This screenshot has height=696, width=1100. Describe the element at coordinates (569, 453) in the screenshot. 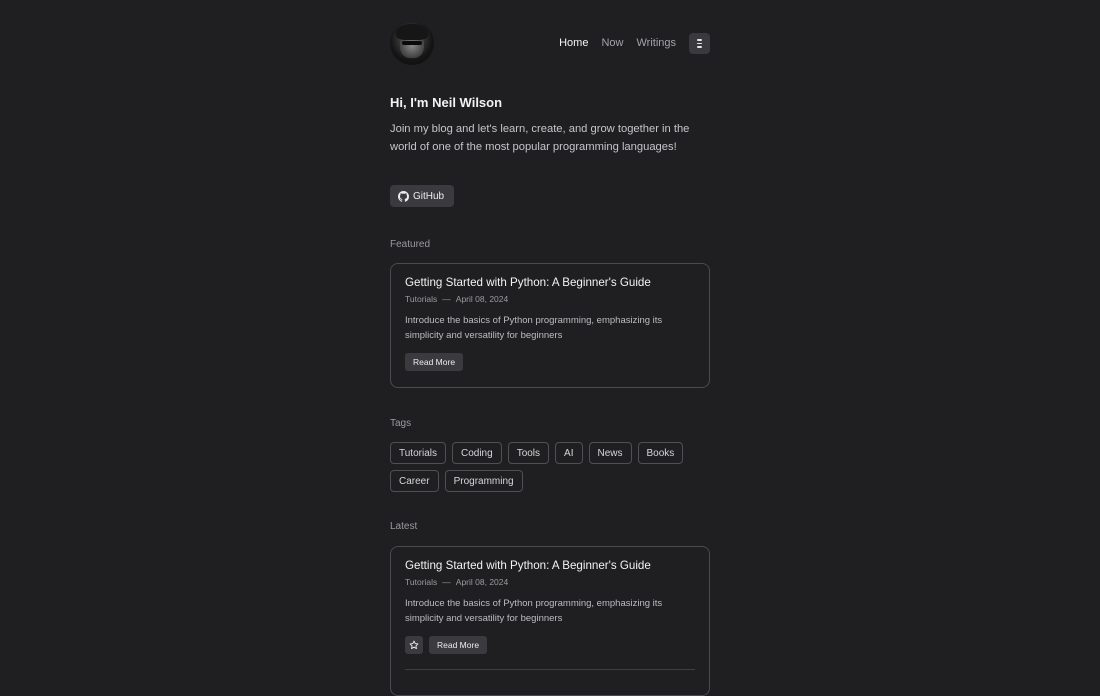

I see `tag-ai: AI` at that location.